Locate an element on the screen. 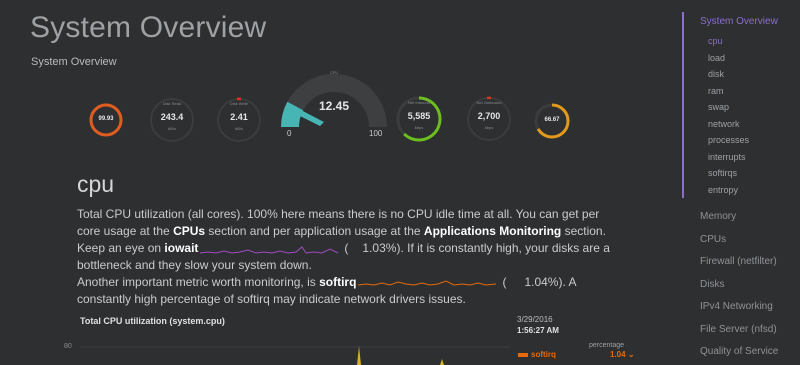  description-text: section. is located at coordinates (583, 231).